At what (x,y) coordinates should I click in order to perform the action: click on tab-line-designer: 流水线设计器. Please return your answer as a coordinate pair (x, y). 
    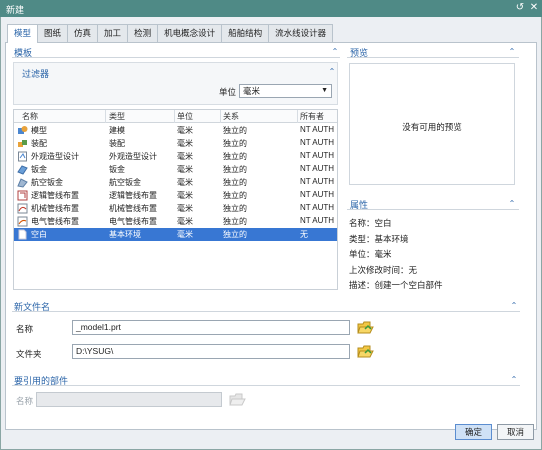
    Looking at the image, I should click on (301, 33).